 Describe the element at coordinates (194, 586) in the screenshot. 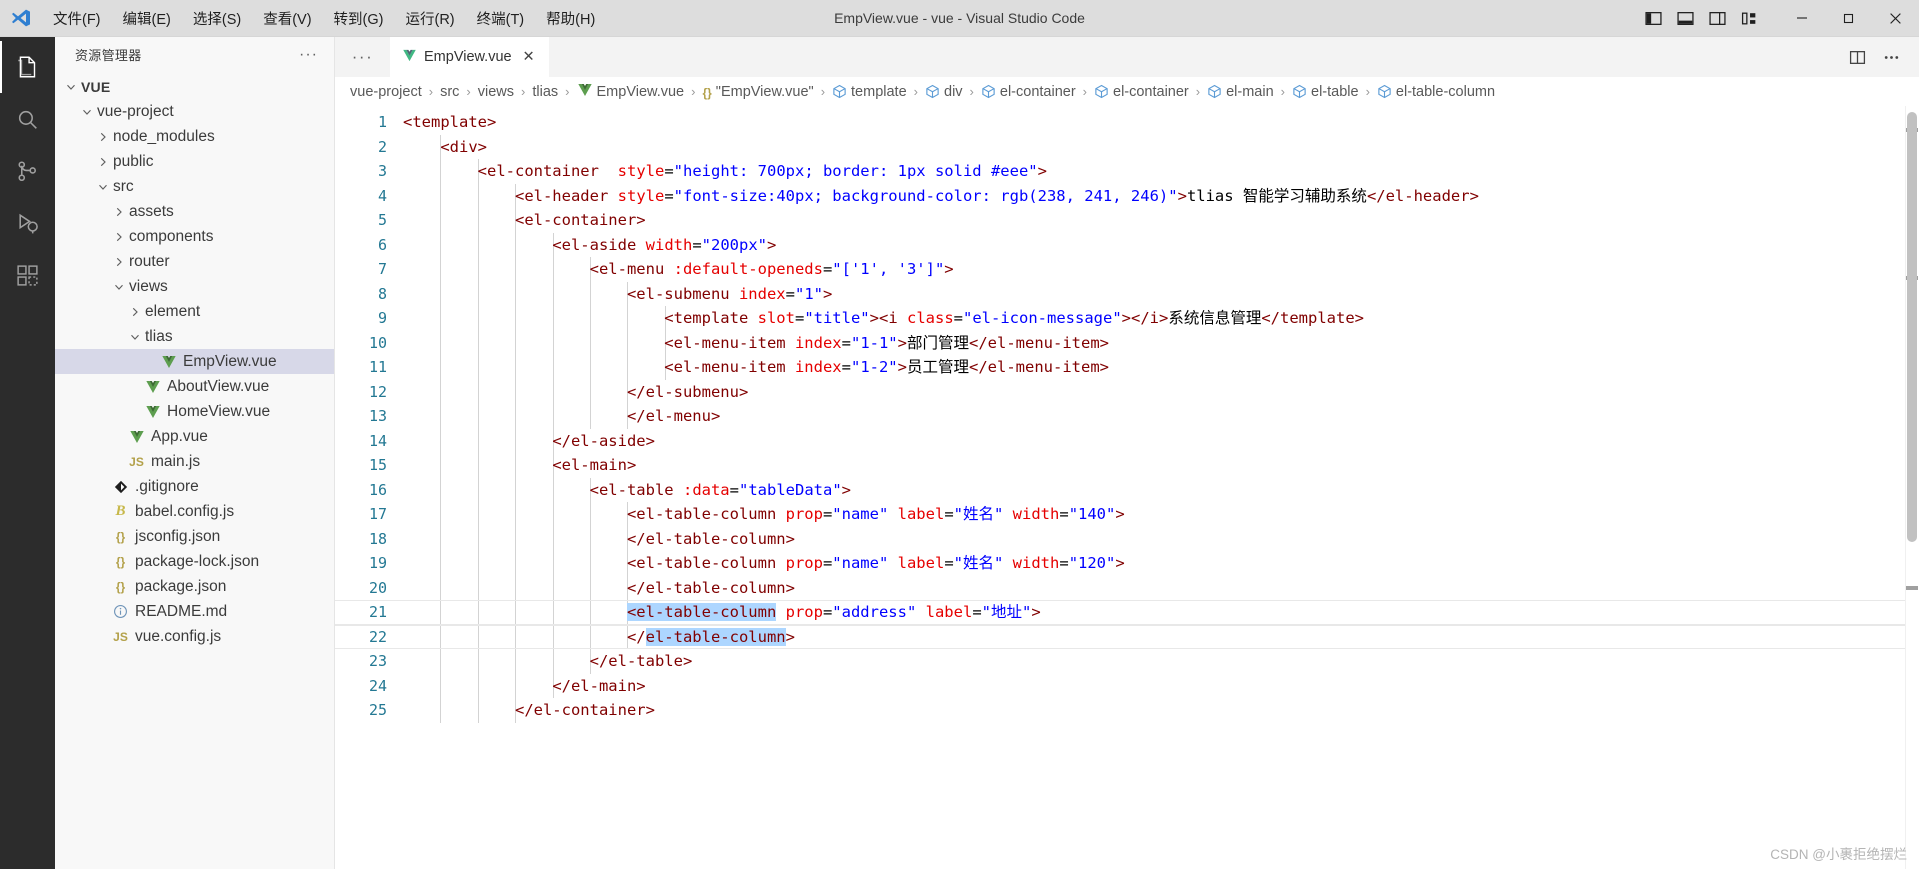

I see `tree-item-package-json: {} package.json` at that location.